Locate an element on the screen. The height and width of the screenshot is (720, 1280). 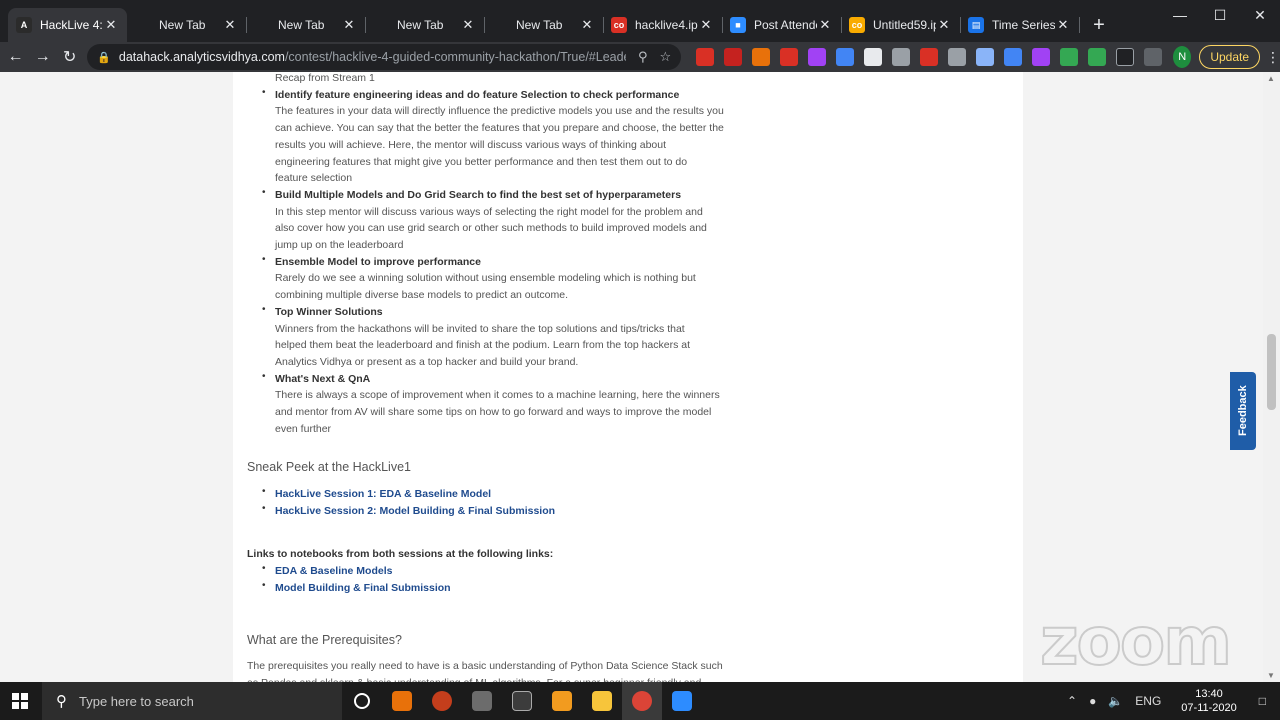
word-icon is located at coordinates (873, 57).